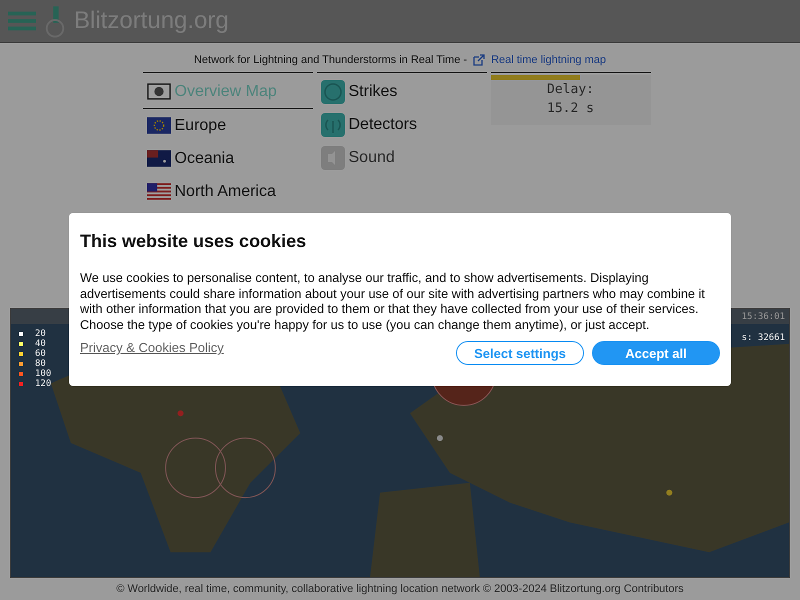 This screenshot has width=800, height=600. Describe the element at coordinates (40, 364) in the screenshot. I see `legend-label: 80` at that location.